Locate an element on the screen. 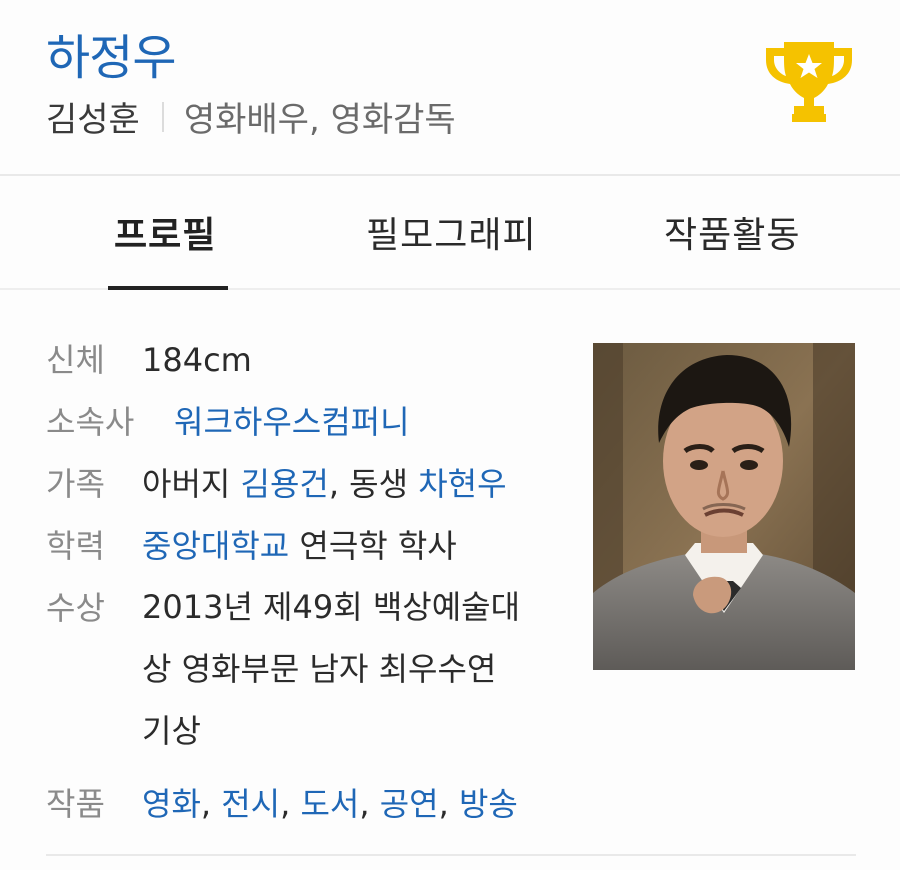 This screenshot has width=900, height=870. info-row-education: 학력 중앙대학교 연극학 학사 is located at coordinates (306, 546).